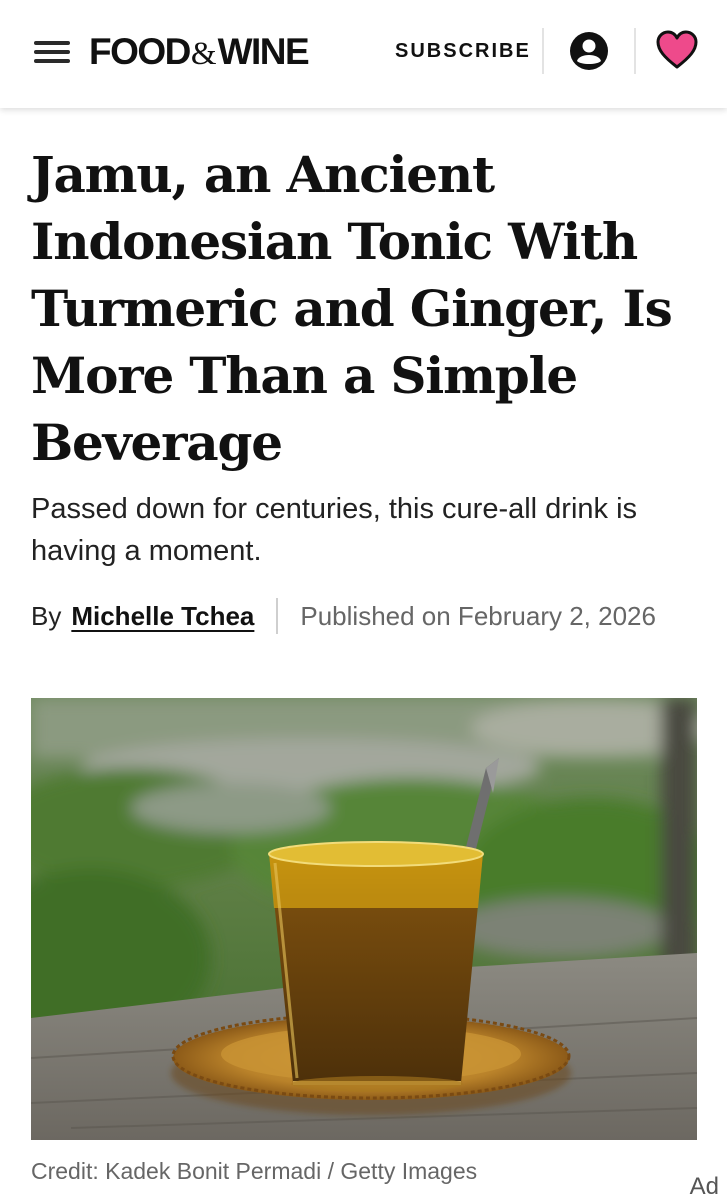 The height and width of the screenshot is (1202, 727). Describe the element at coordinates (478, 616) in the screenshot. I see `publish-date: Published on February 2, 2026` at that location.